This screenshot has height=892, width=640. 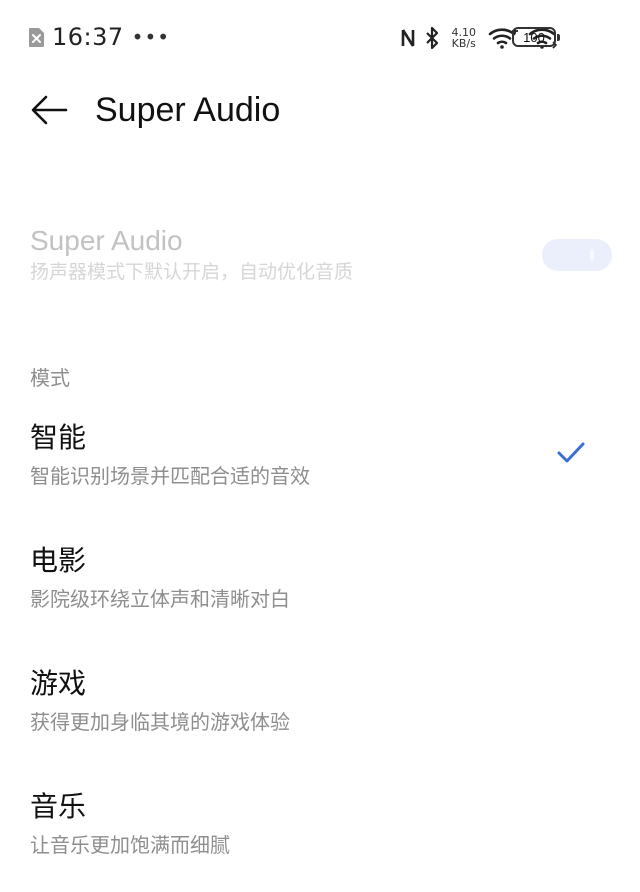 What do you see at coordinates (130, 845) in the screenshot?
I see `mode-description: 让音乐更加饱满而细腻` at bounding box center [130, 845].